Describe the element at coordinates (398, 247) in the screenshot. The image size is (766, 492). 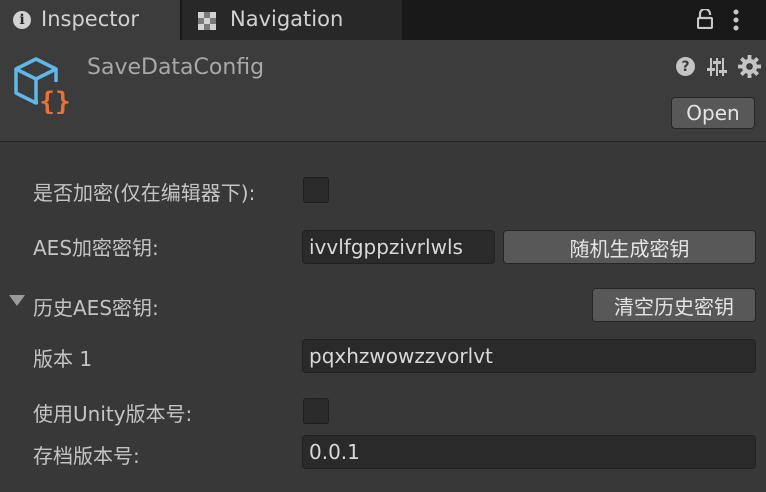
I see `aes-key-input: ivvlfgppzivrlwls` at that location.